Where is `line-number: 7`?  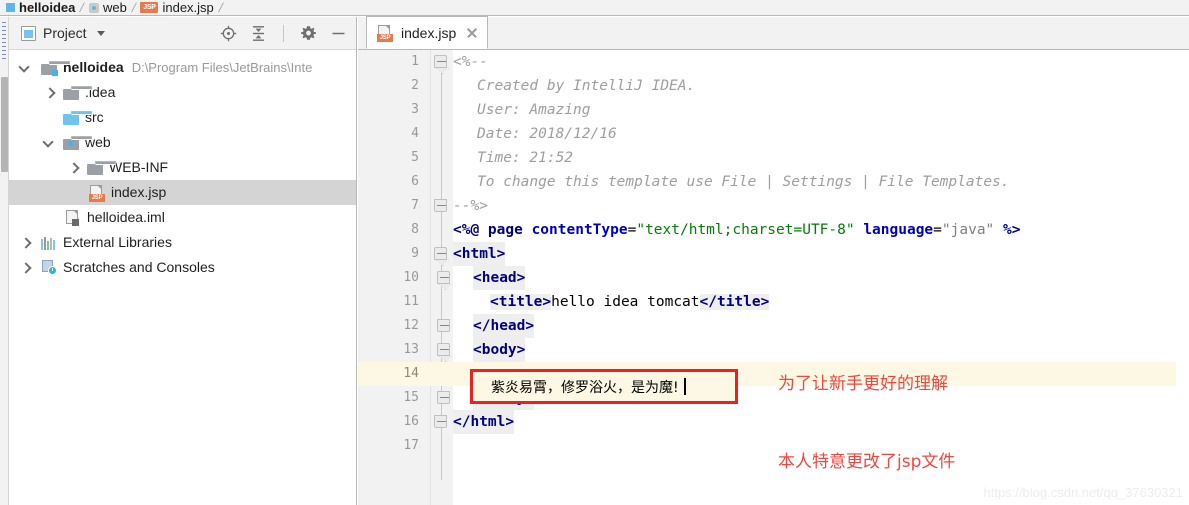
line-number: 7 is located at coordinates (415, 205).